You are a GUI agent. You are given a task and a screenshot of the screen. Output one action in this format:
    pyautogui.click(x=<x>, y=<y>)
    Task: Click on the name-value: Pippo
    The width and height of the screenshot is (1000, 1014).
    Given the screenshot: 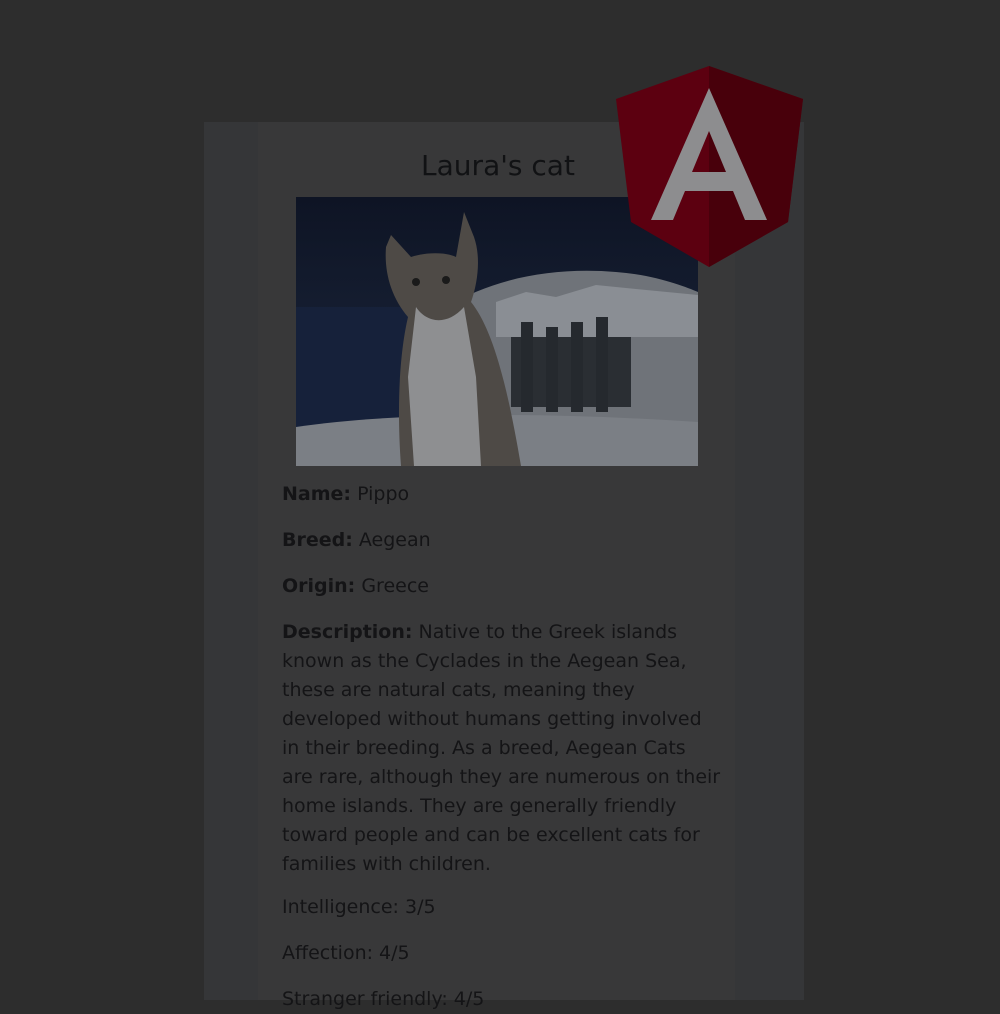 What is the action you would take?
    pyautogui.click(x=383, y=494)
    